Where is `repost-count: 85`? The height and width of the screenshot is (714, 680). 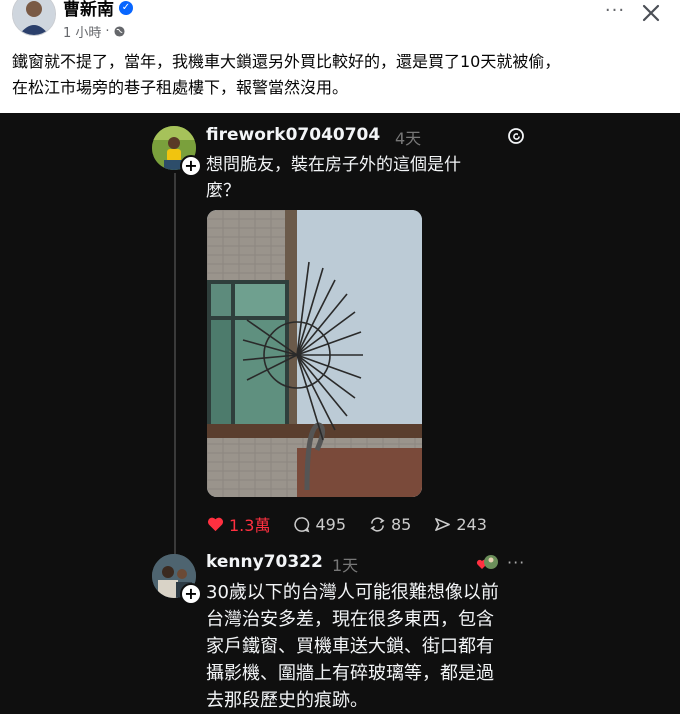 repost-count: 85 is located at coordinates (401, 524).